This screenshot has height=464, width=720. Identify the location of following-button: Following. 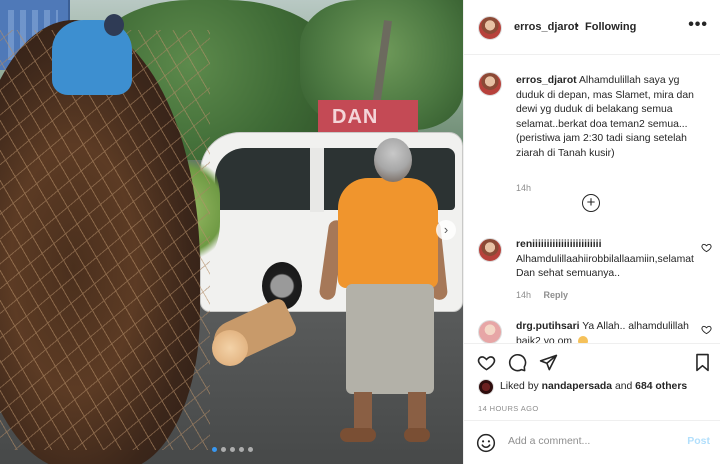
(610, 27).